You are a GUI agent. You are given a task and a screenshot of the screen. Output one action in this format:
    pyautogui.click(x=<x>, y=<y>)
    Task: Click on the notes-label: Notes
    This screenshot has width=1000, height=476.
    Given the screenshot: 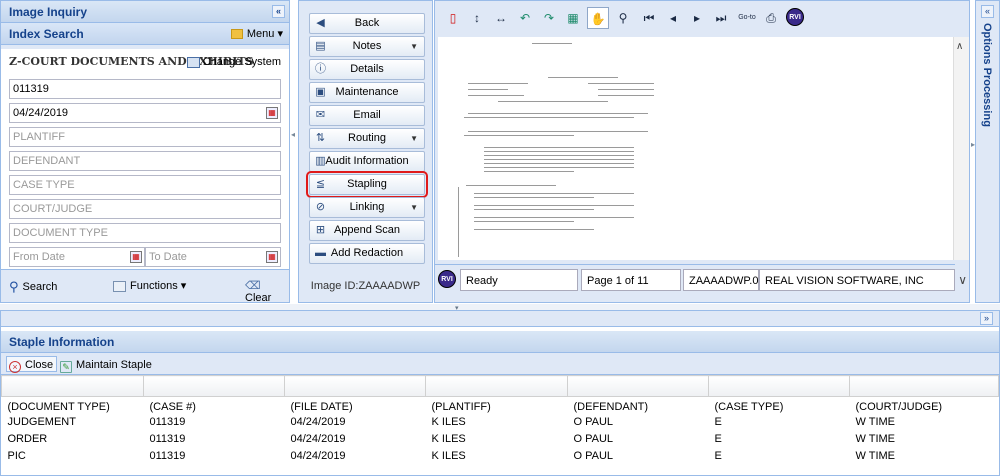 What is the action you would take?
    pyautogui.click(x=367, y=46)
    